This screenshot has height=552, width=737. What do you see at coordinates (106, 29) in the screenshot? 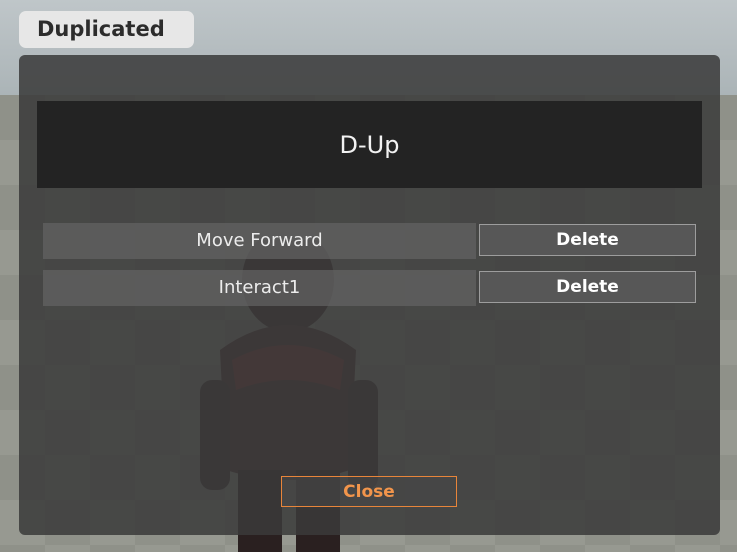
I see `duplicated-tag: Duplicated` at bounding box center [106, 29].